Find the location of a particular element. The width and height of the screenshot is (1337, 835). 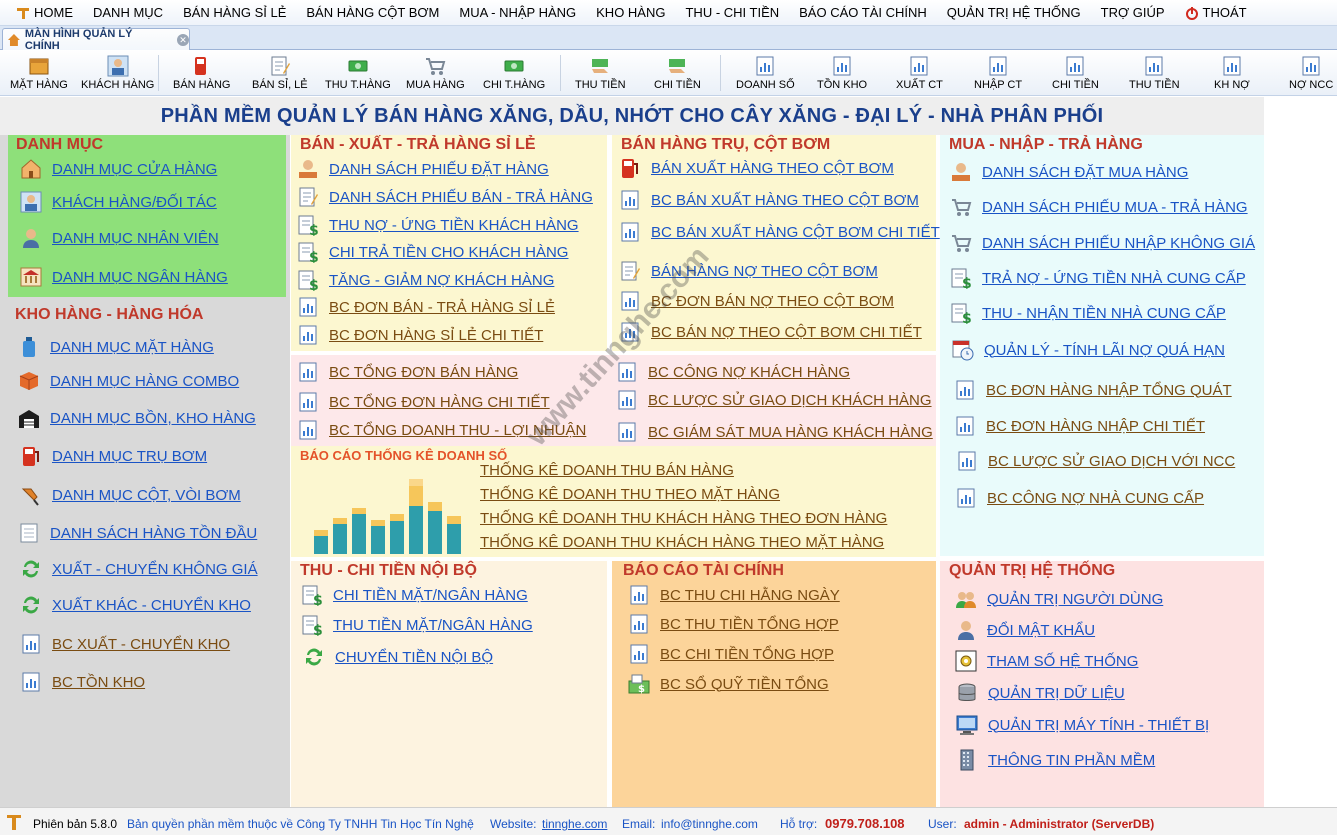

link-bc-ban-xuat-hang-theo-cot-bom: BC BÁN XUẤT HÀNG THEO CỘT BƠM is located at coordinates (769, 200).